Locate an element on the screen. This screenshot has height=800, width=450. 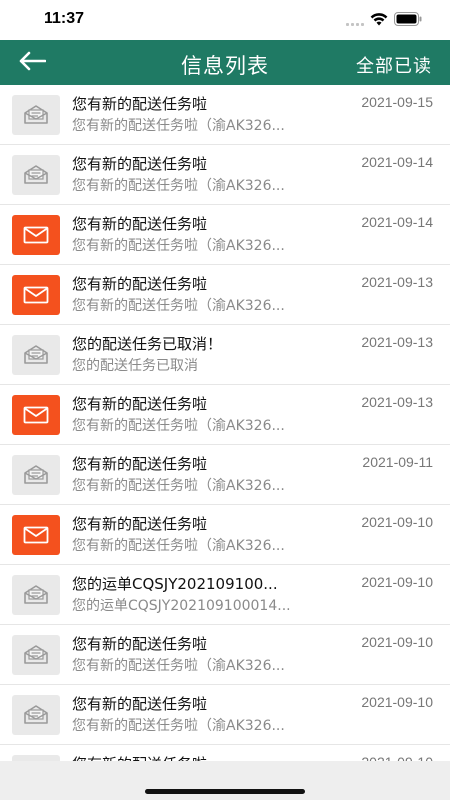
message-date: 2021-09-15 is located at coordinates (397, 102).